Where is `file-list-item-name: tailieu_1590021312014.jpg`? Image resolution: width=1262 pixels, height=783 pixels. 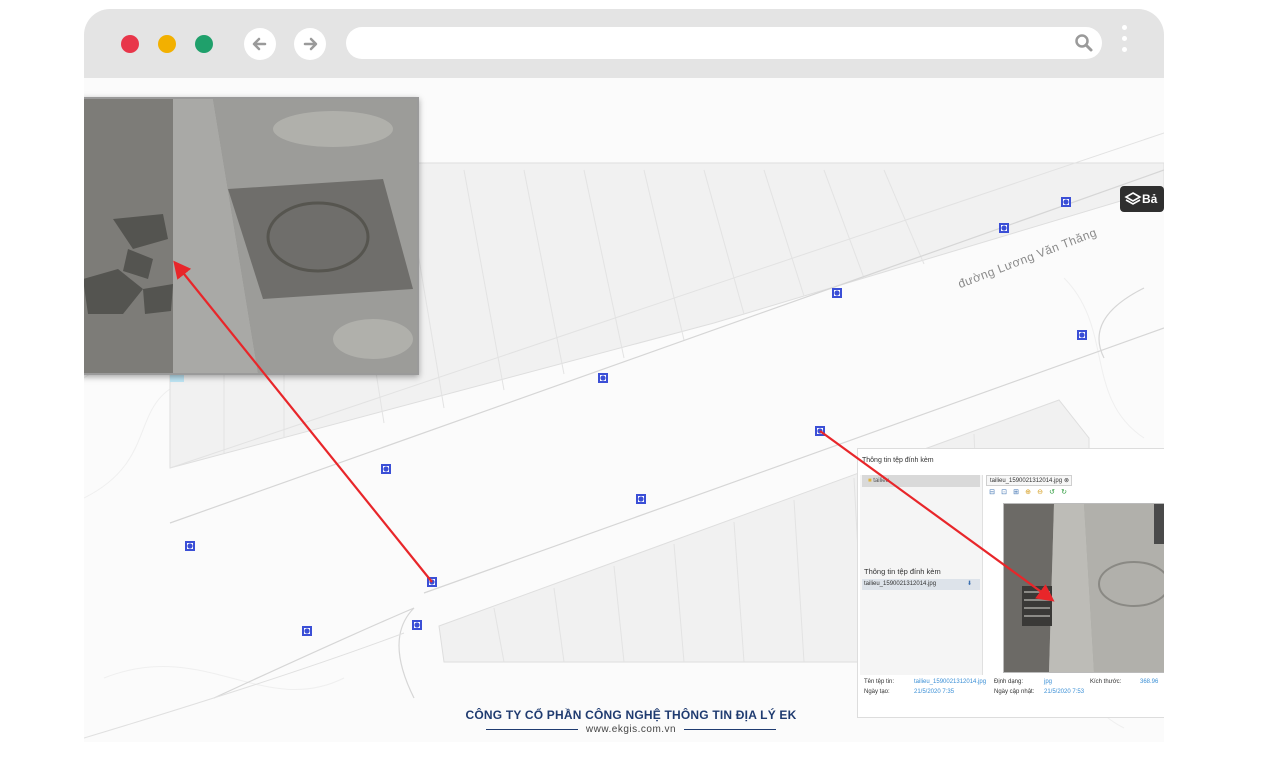
file-list-item-name: tailieu_1590021312014.jpg is located at coordinates (900, 584).